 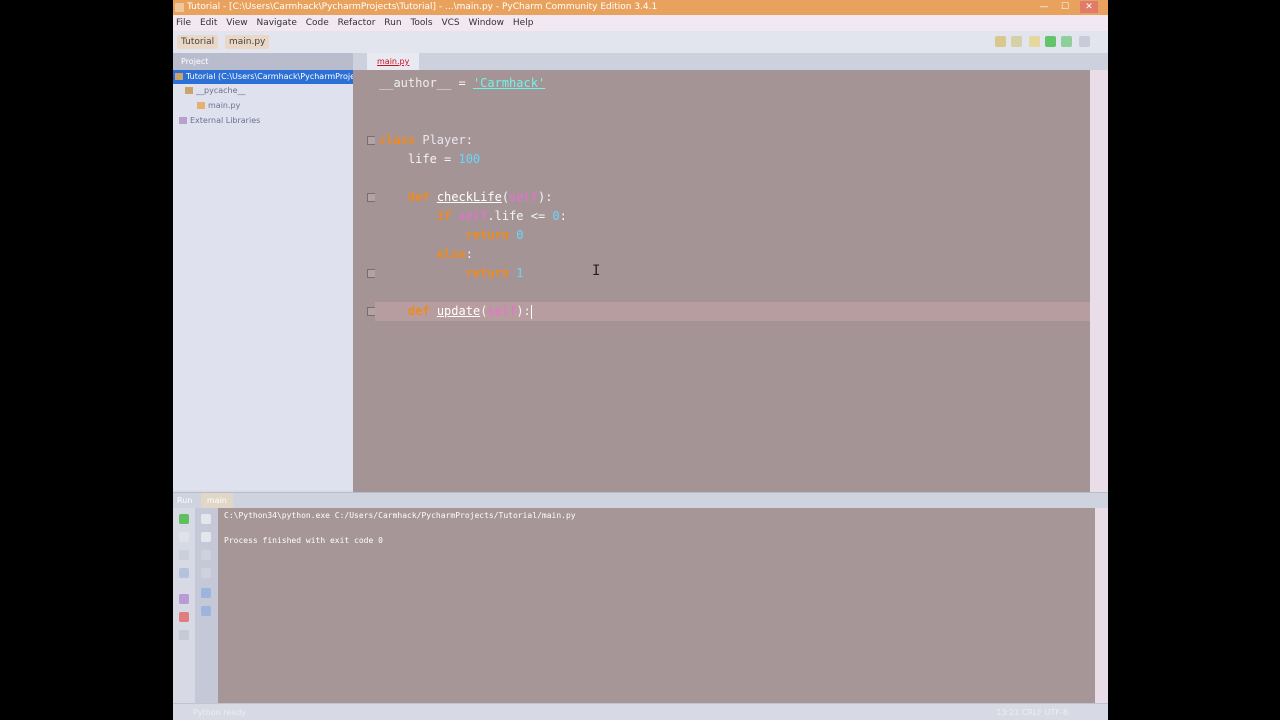 I want to click on code-line: life = 100, so click(x=429, y=159).